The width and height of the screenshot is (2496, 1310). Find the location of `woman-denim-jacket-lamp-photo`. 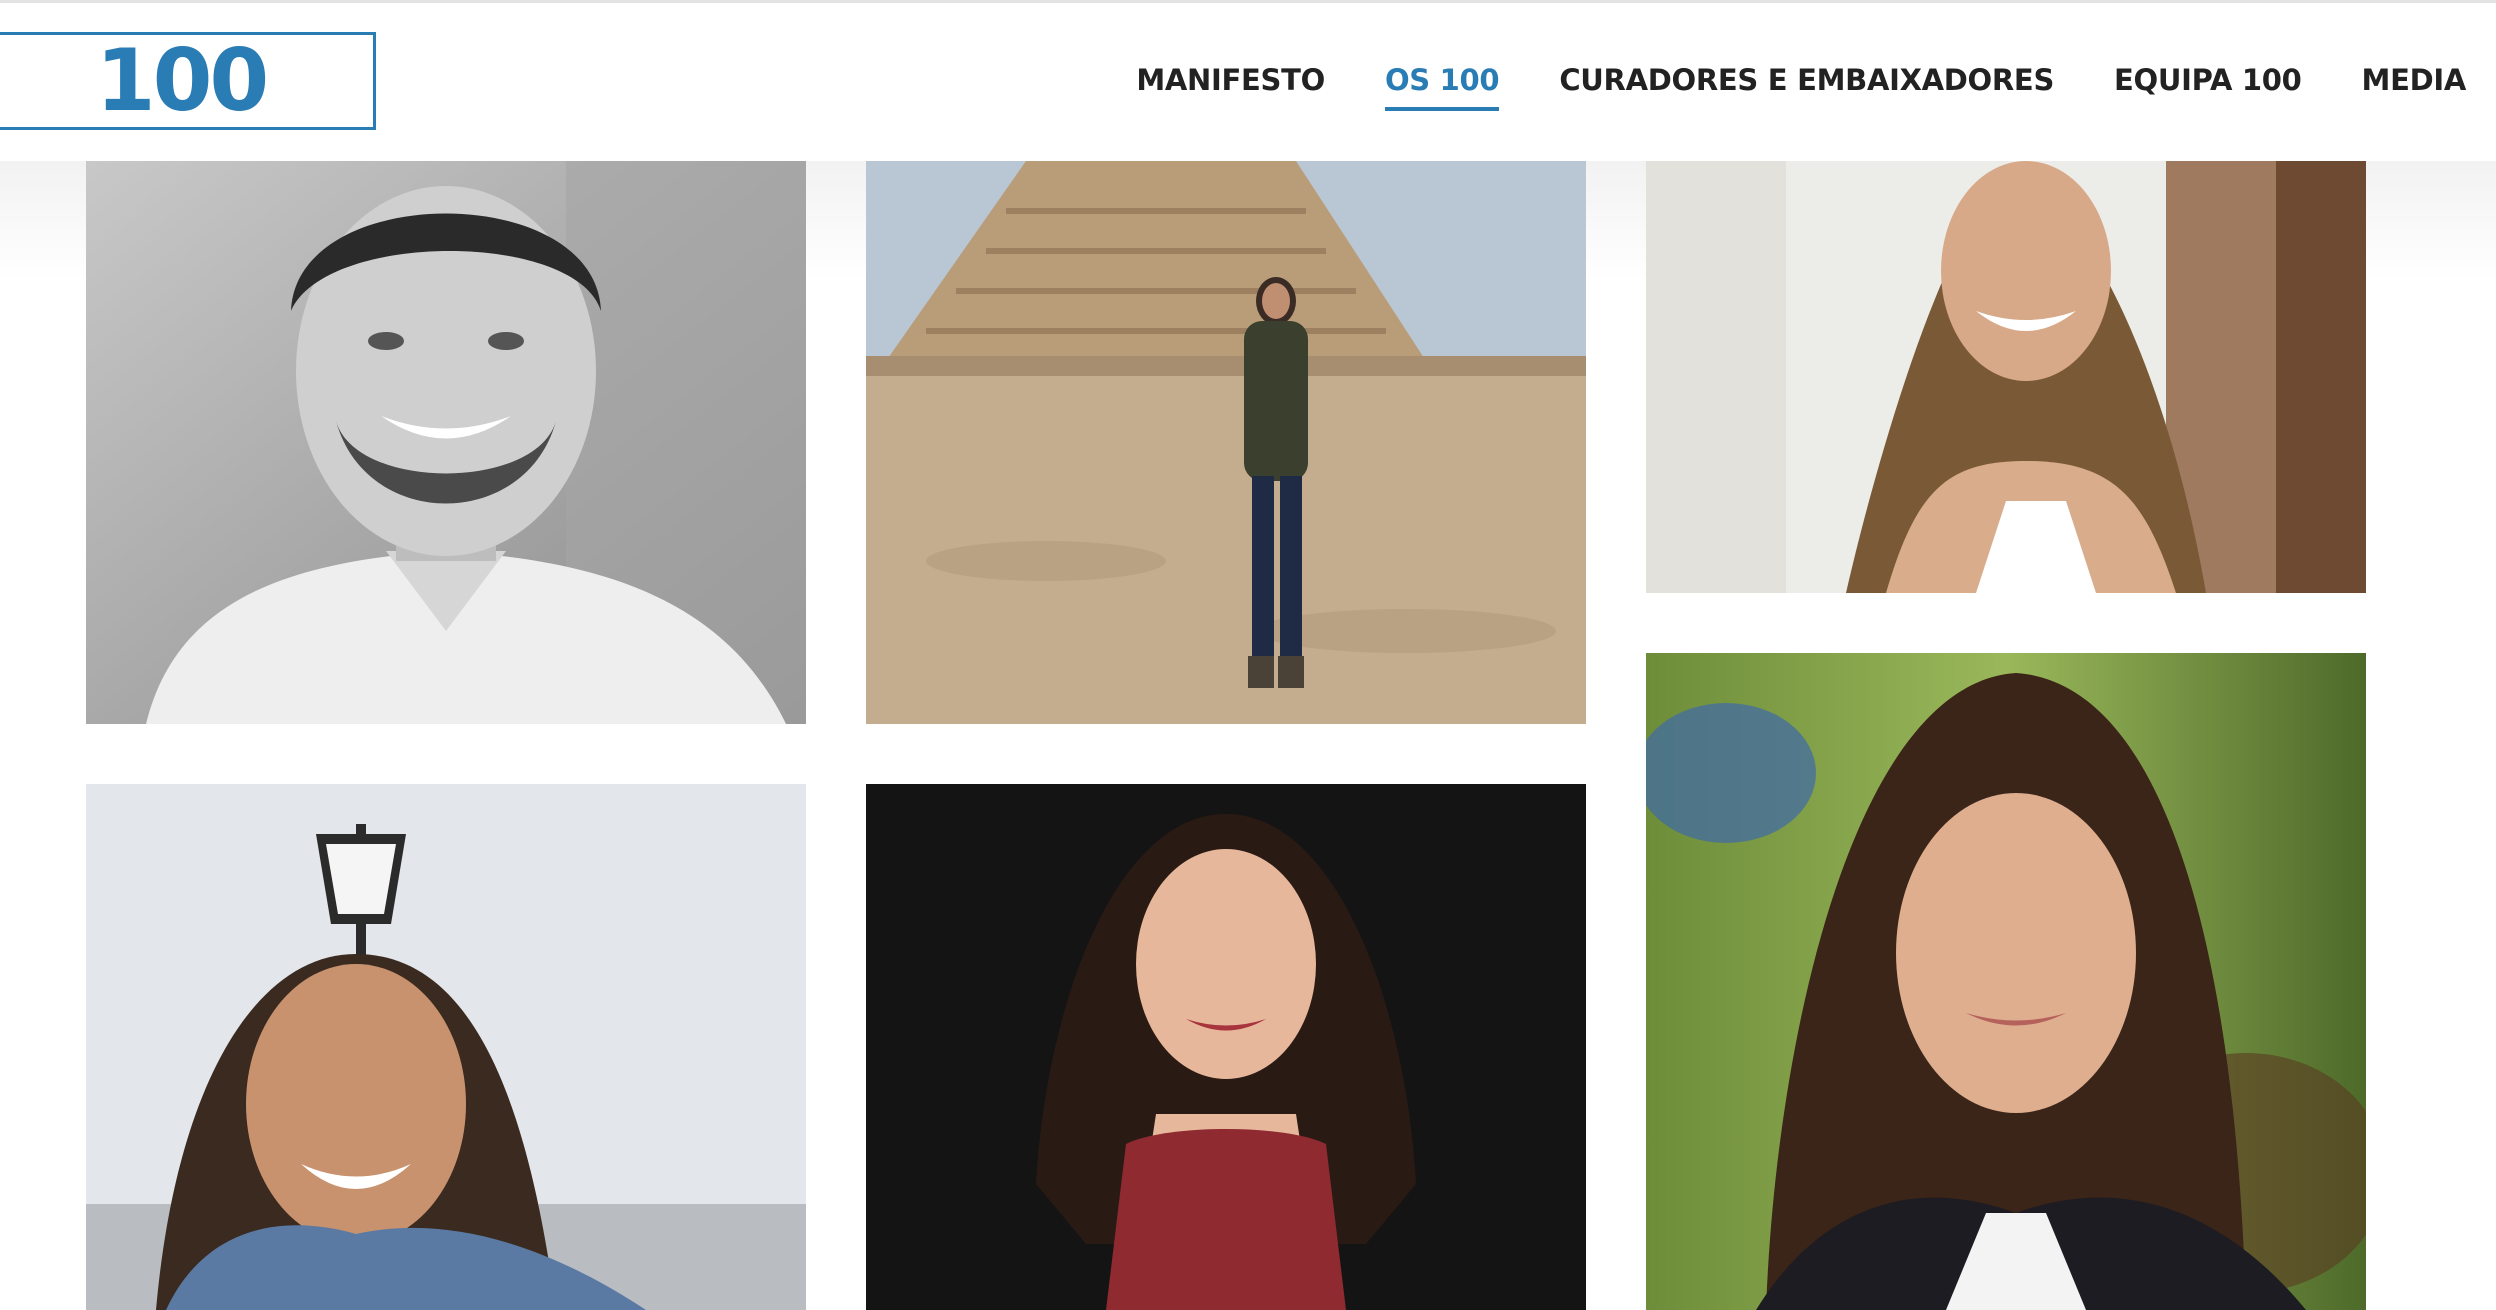

woman-denim-jacket-lamp-photo is located at coordinates (446, 1047).